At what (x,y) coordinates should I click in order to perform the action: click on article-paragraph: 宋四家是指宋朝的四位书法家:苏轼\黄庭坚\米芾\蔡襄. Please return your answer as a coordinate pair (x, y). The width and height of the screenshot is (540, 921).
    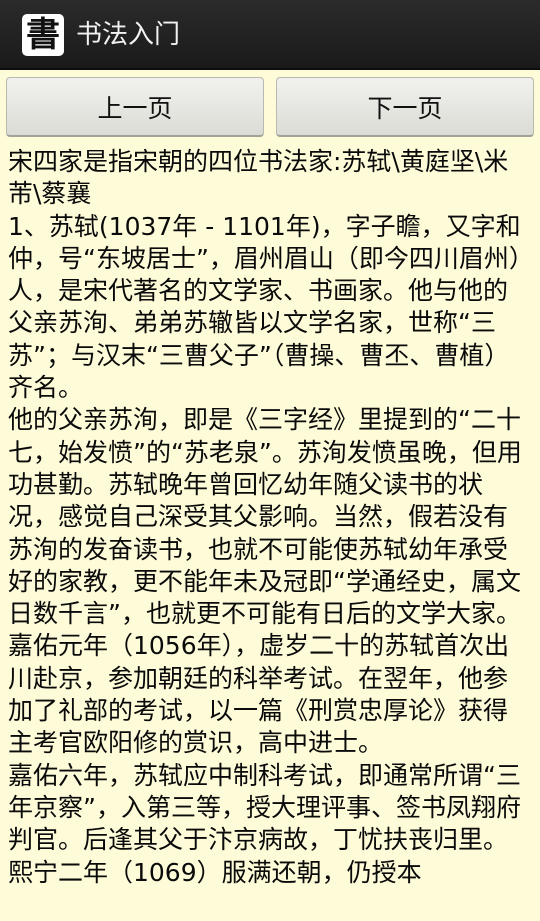
    Looking at the image, I should click on (258, 178).